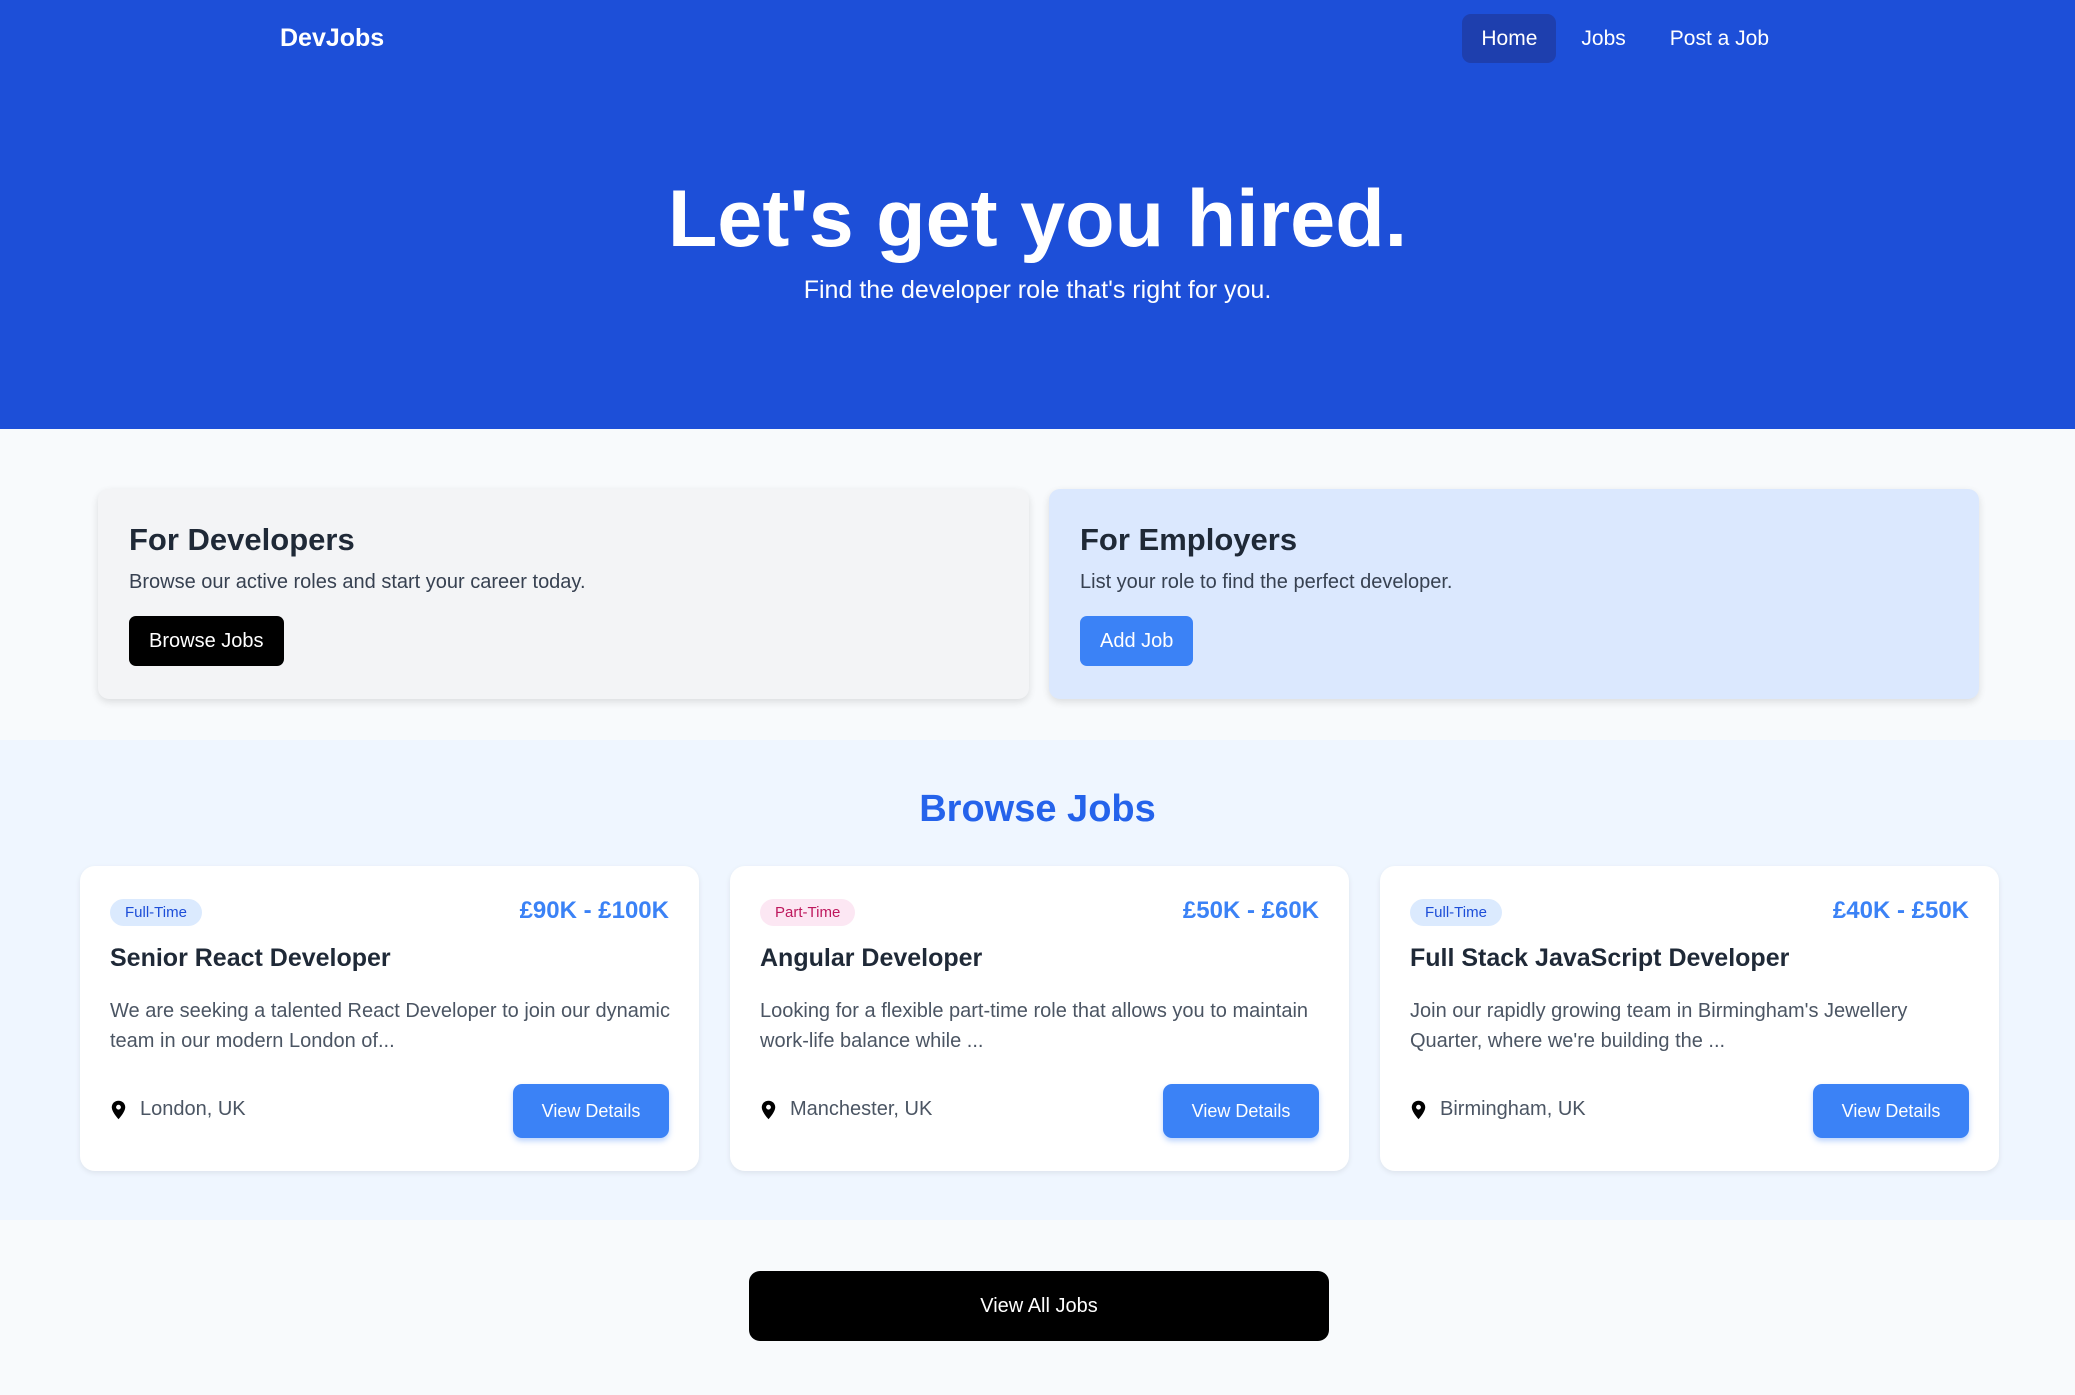 This screenshot has height=1395, width=2075. I want to click on browse-jobs-button: Browse Jobs, so click(206, 641).